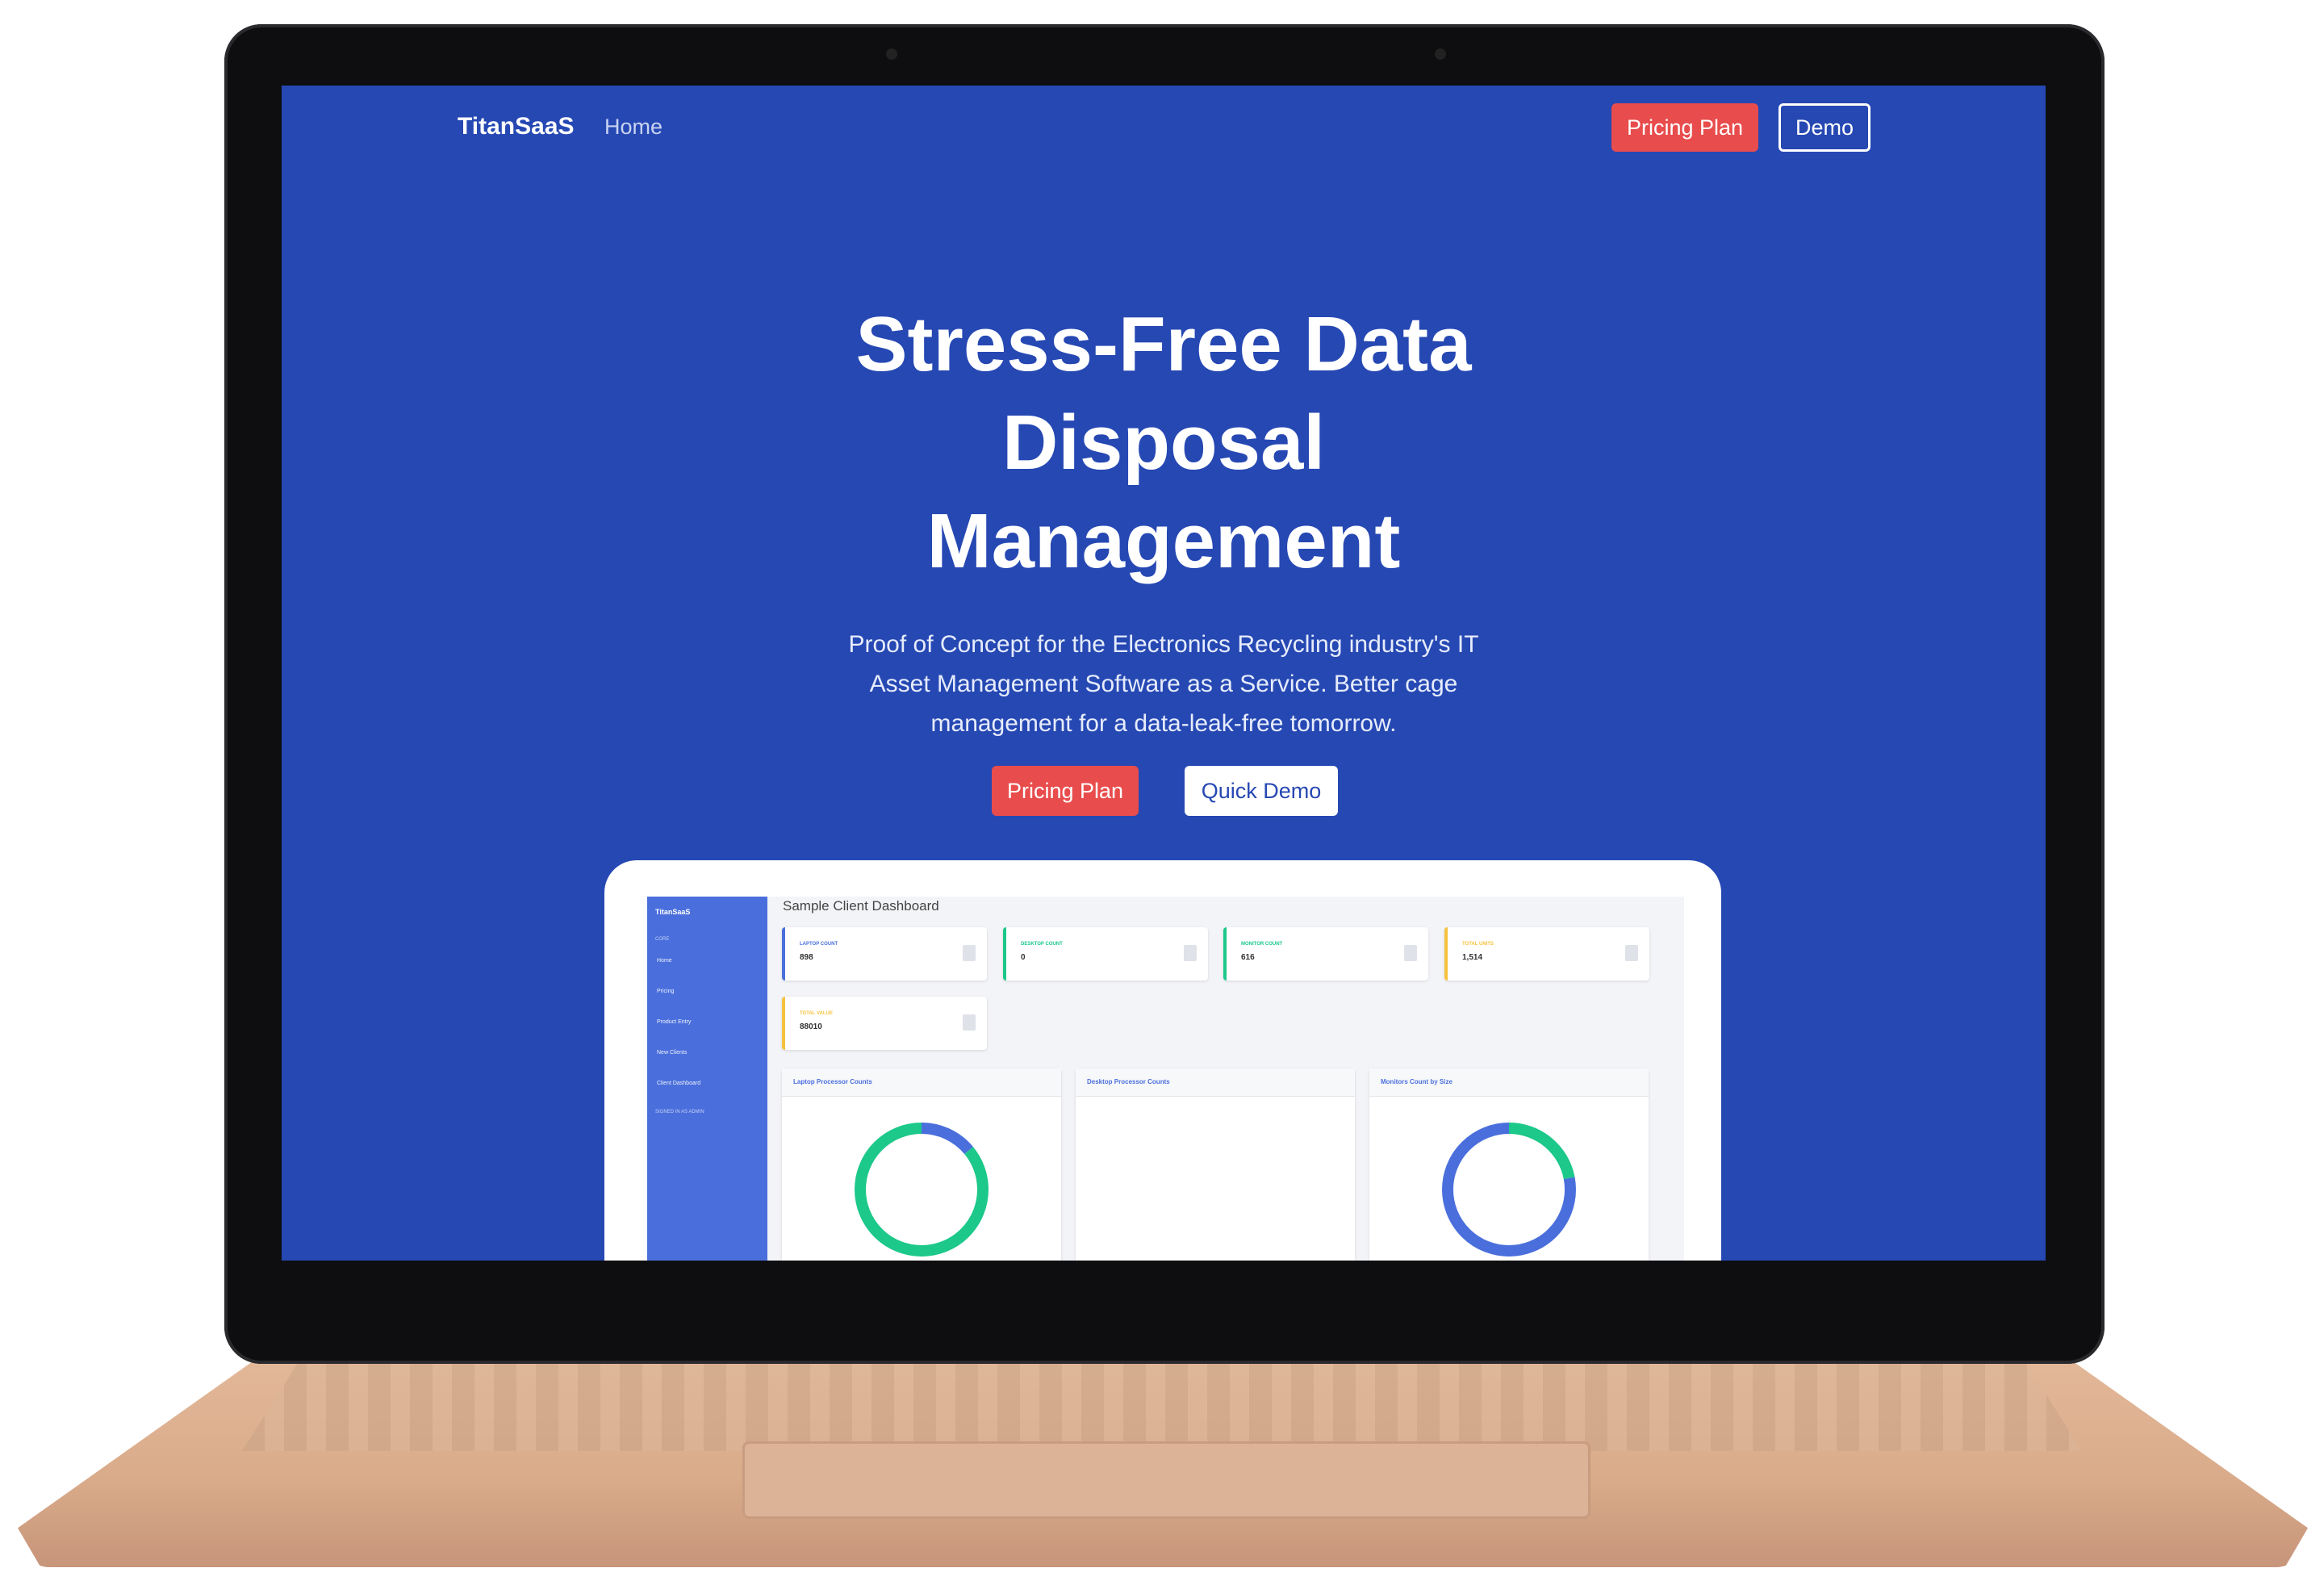  I want to click on monitors-size-donut, so click(1509, 1190).